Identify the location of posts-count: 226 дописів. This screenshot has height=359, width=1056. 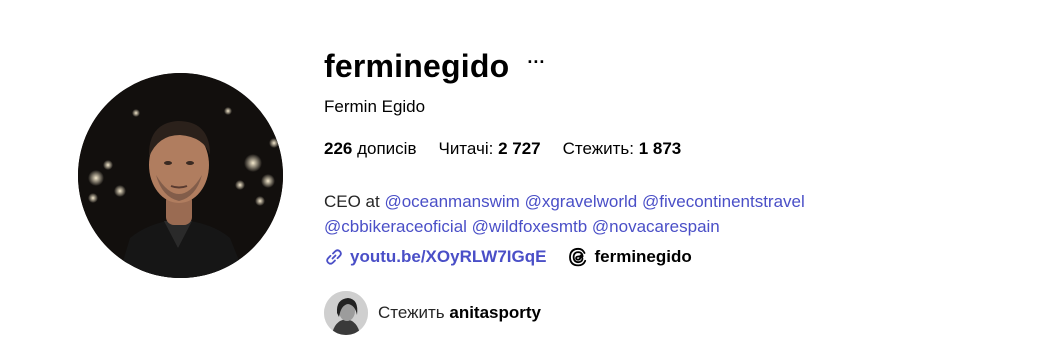
(370, 148).